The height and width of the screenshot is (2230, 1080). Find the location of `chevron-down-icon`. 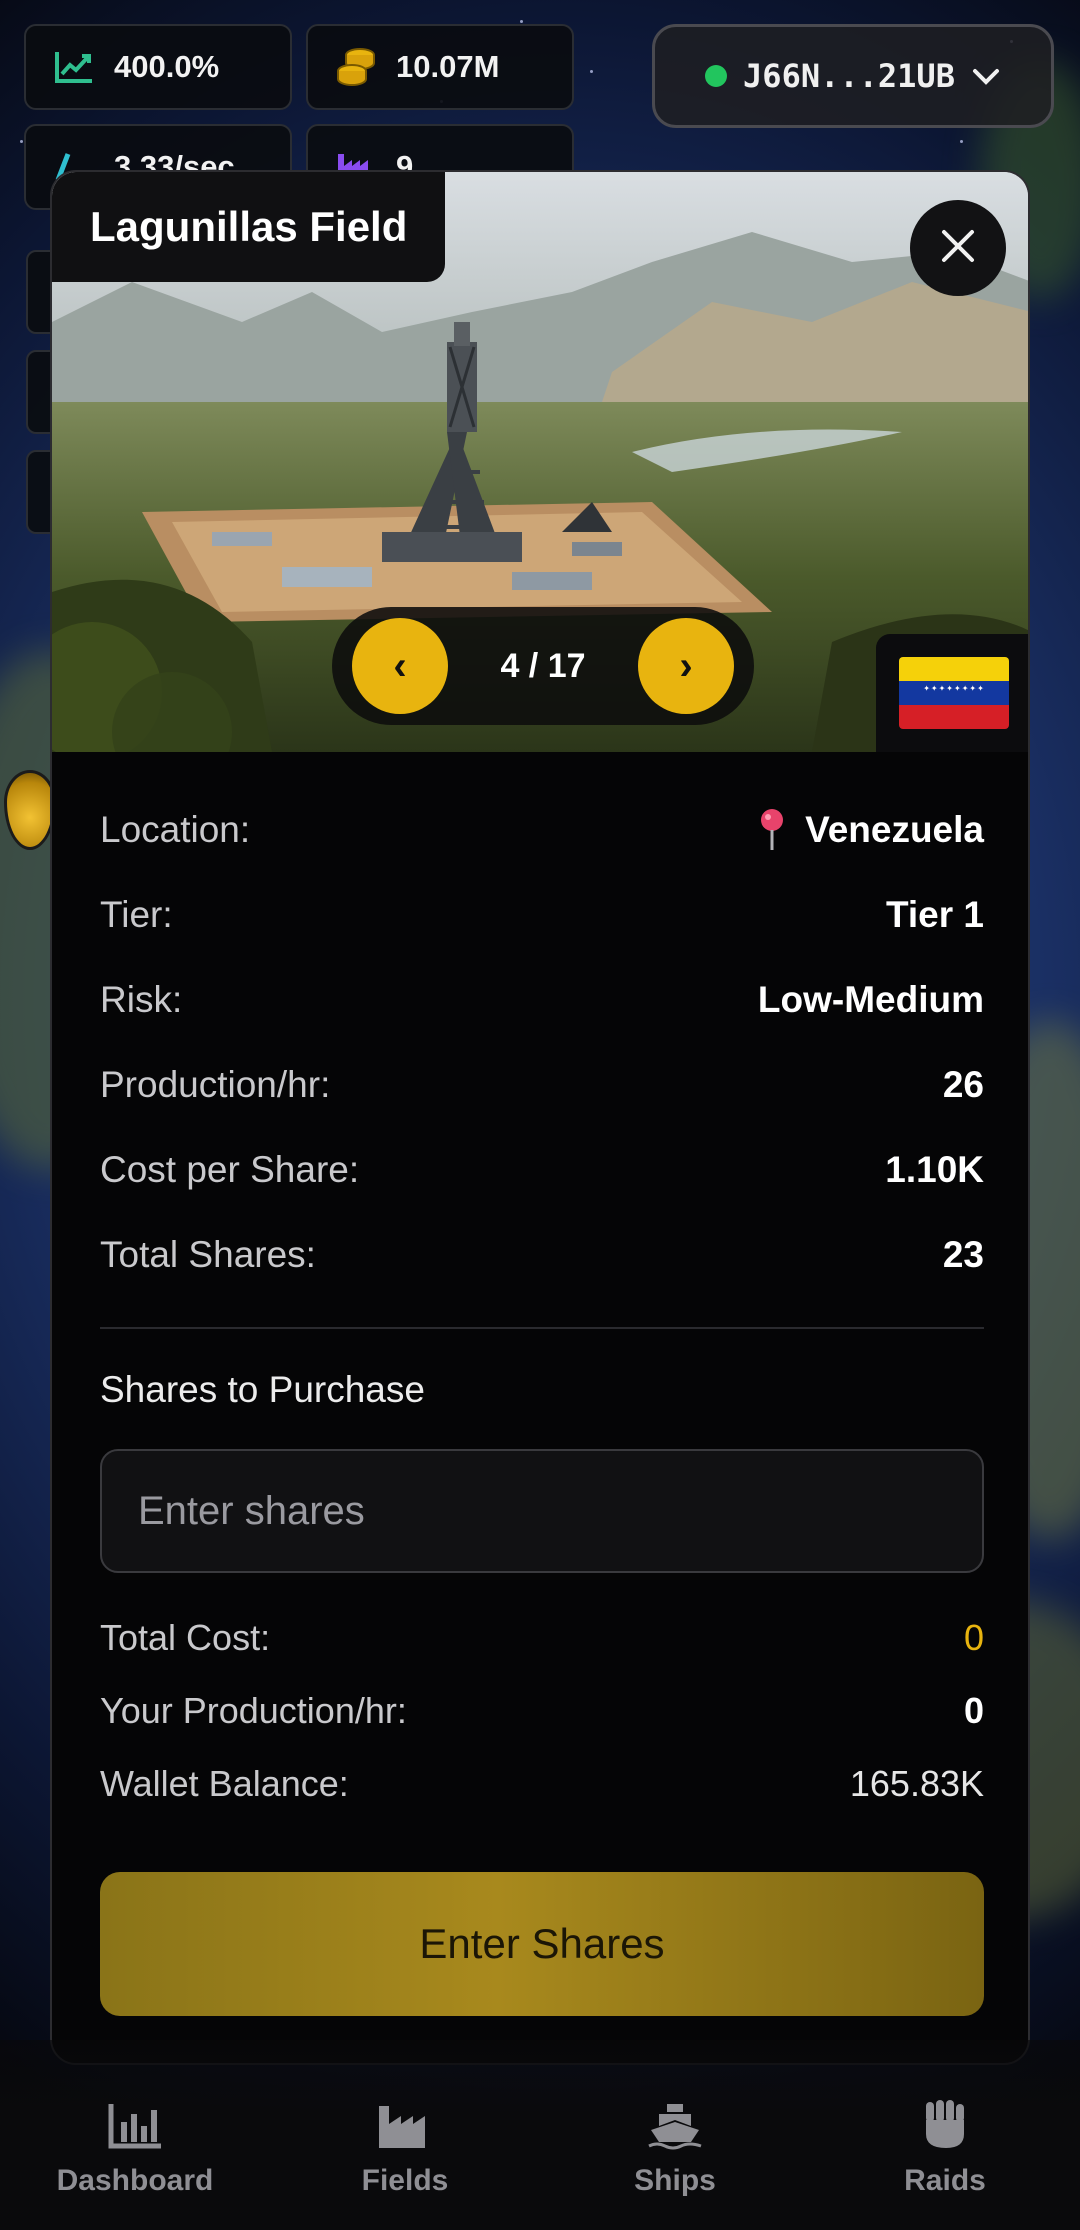

chevron-down-icon is located at coordinates (986, 76).